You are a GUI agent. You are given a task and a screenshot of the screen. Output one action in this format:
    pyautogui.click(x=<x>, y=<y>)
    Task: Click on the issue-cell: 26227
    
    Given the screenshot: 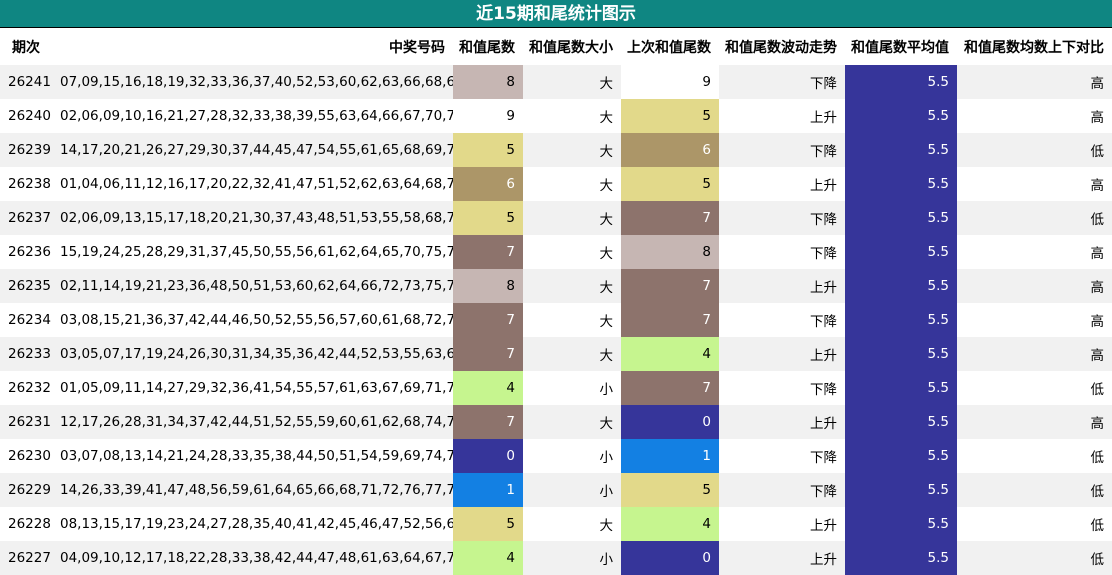 What is the action you would take?
    pyautogui.click(x=27, y=558)
    